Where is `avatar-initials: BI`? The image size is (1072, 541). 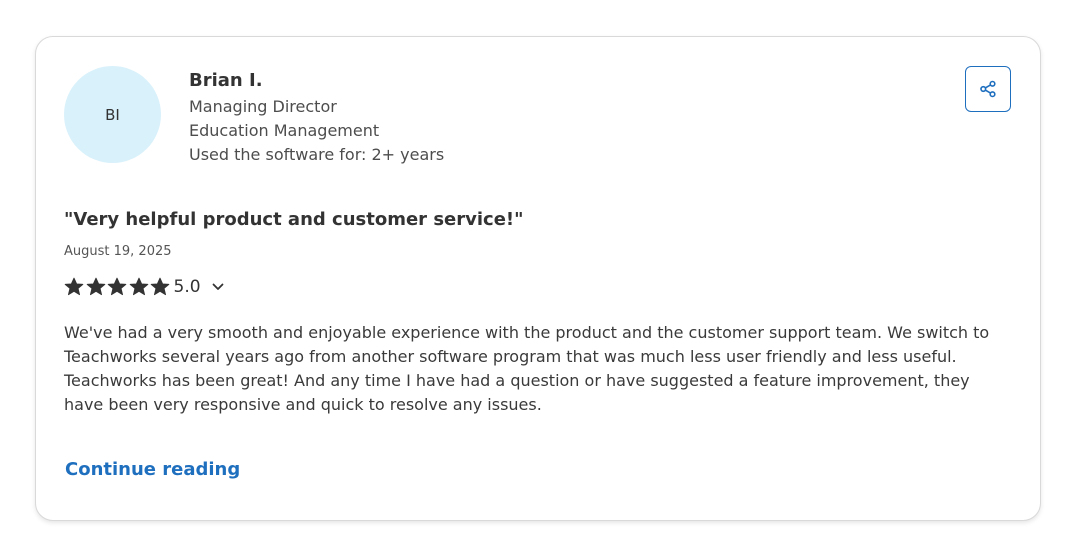
avatar-initials: BI is located at coordinates (112, 114).